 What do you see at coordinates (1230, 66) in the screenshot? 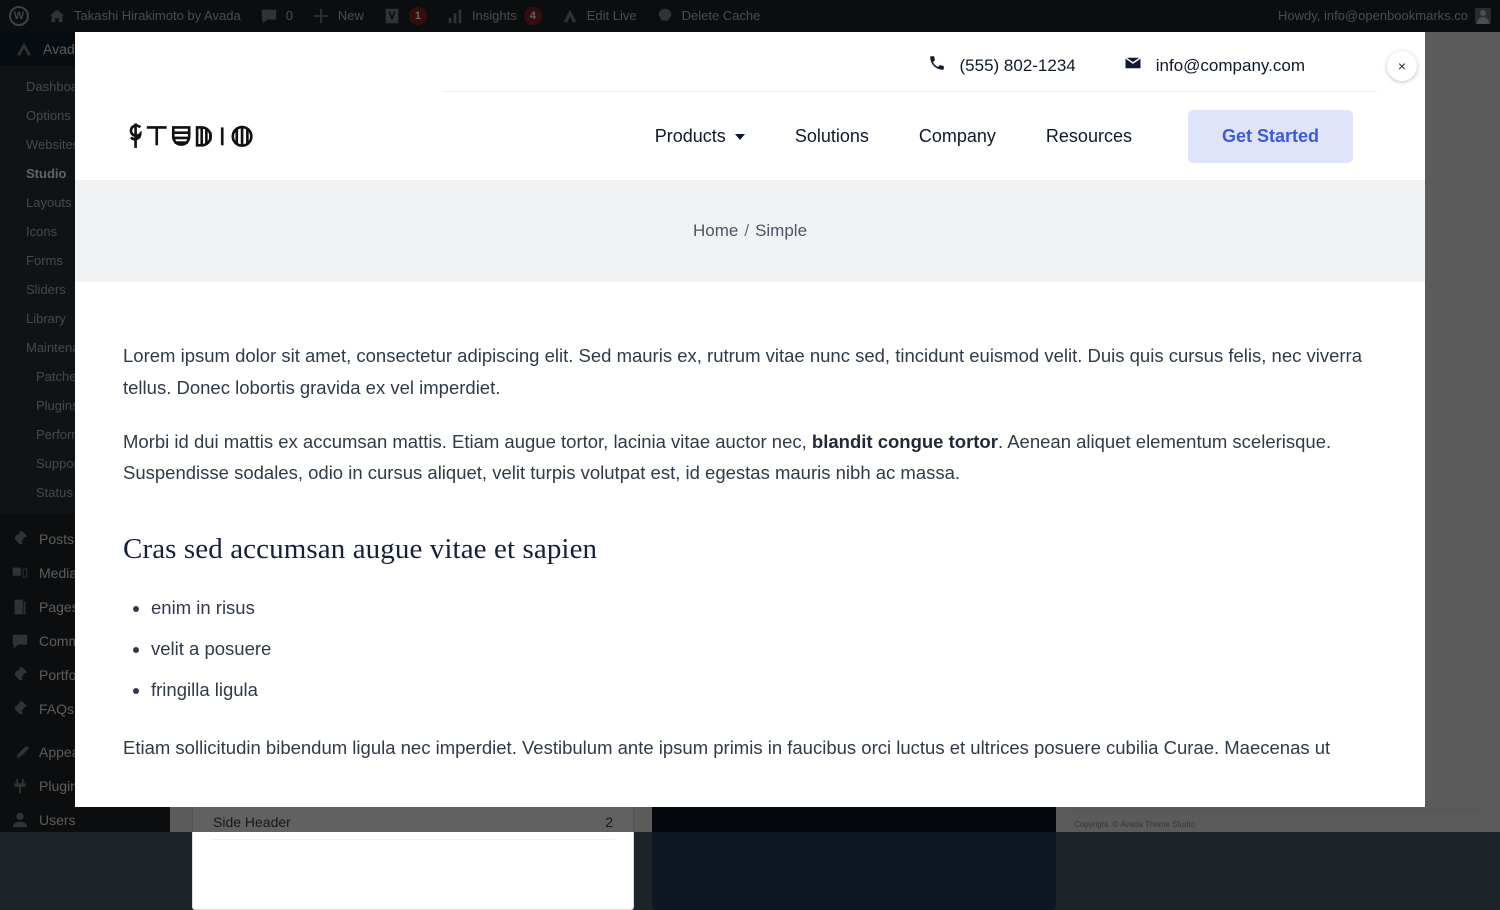
I see `email-address-label: info@company.com` at bounding box center [1230, 66].